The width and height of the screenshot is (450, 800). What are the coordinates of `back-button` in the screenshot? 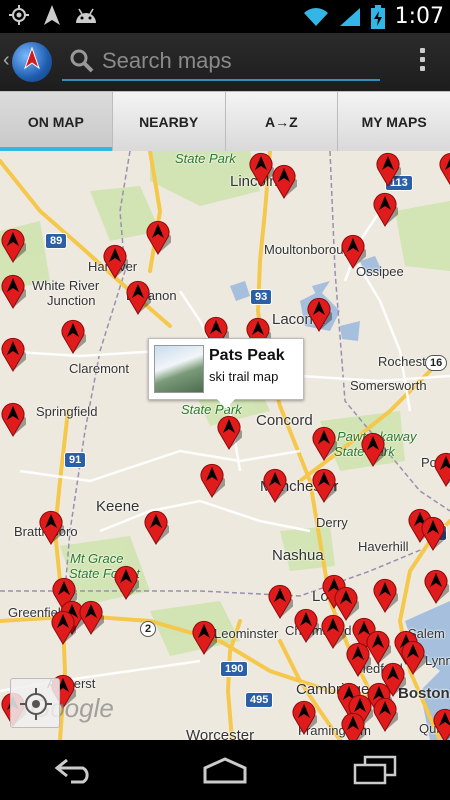 It's located at (75, 770).